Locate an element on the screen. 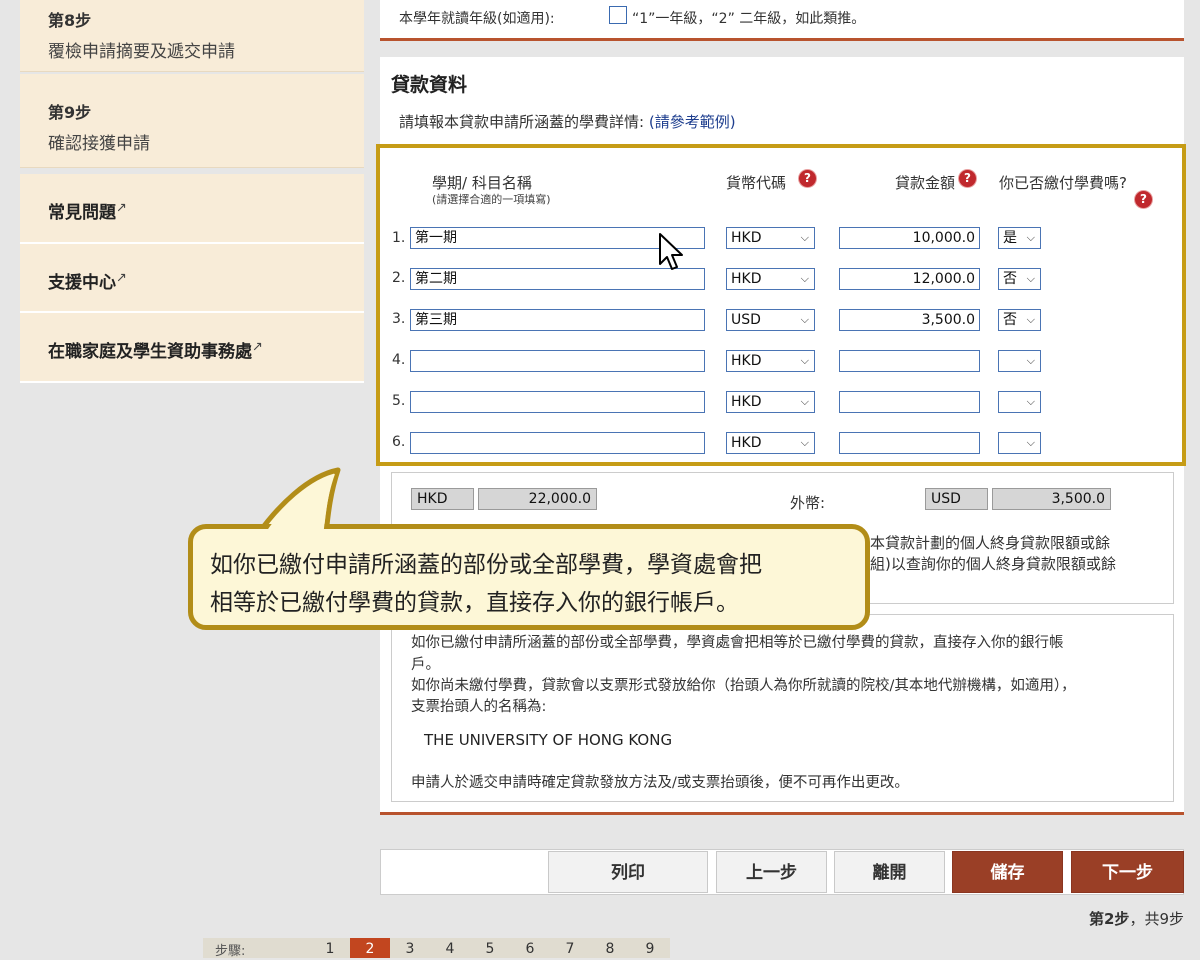 The width and height of the screenshot is (1200, 960). sidebar-link-wfsfaa: 在職家庭及學生資助事務處↗ is located at coordinates (192, 348).